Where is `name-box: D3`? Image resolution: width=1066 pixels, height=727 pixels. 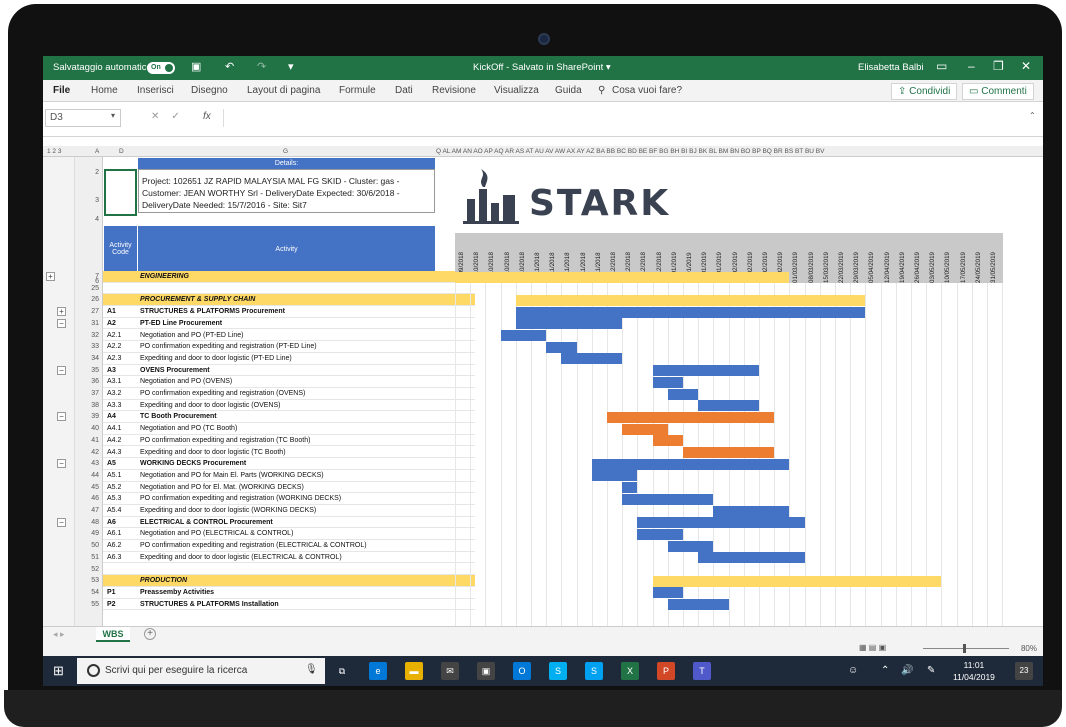
name-box: D3 is located at coordinates (83, 118).